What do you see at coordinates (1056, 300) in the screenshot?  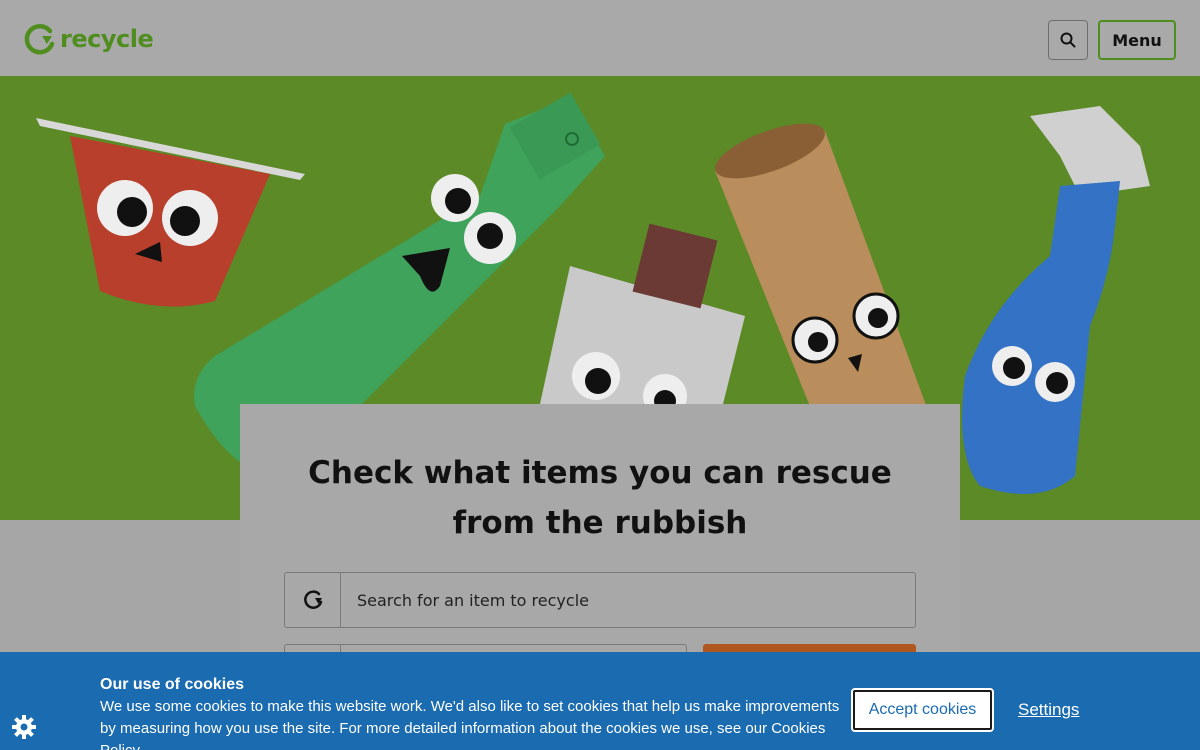 I see `spray-bottle-character` at bounding box center [1056, 300].